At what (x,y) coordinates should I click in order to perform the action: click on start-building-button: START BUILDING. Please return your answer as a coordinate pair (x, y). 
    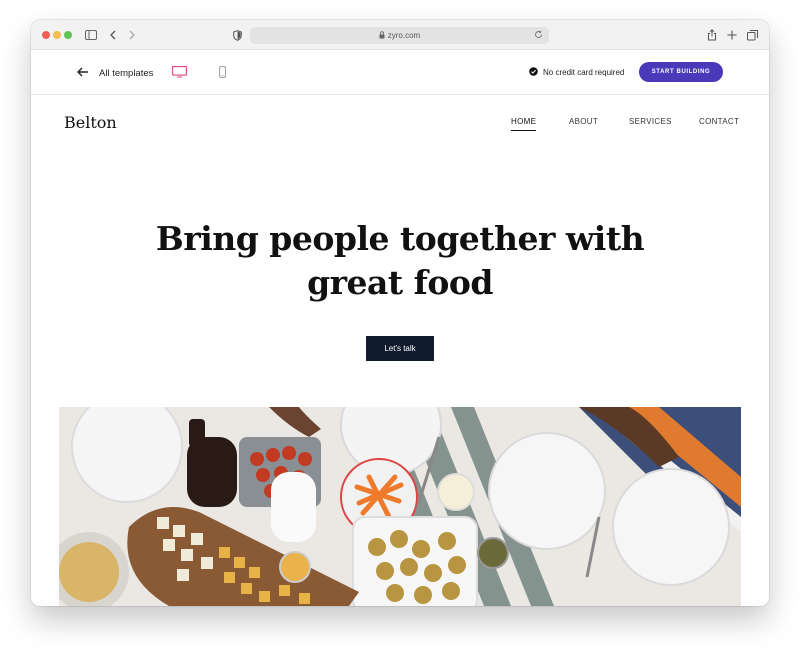
    Looking at the image, I should click on (681, 72).